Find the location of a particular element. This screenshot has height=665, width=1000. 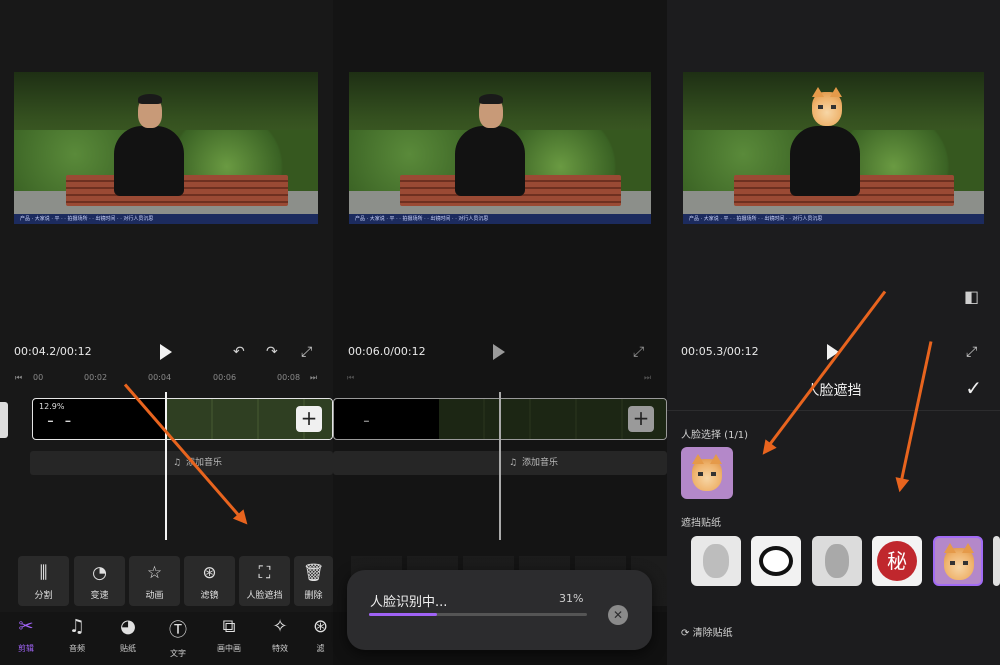

nav-audio-label: 音频 is located at coordinates (77, 648).